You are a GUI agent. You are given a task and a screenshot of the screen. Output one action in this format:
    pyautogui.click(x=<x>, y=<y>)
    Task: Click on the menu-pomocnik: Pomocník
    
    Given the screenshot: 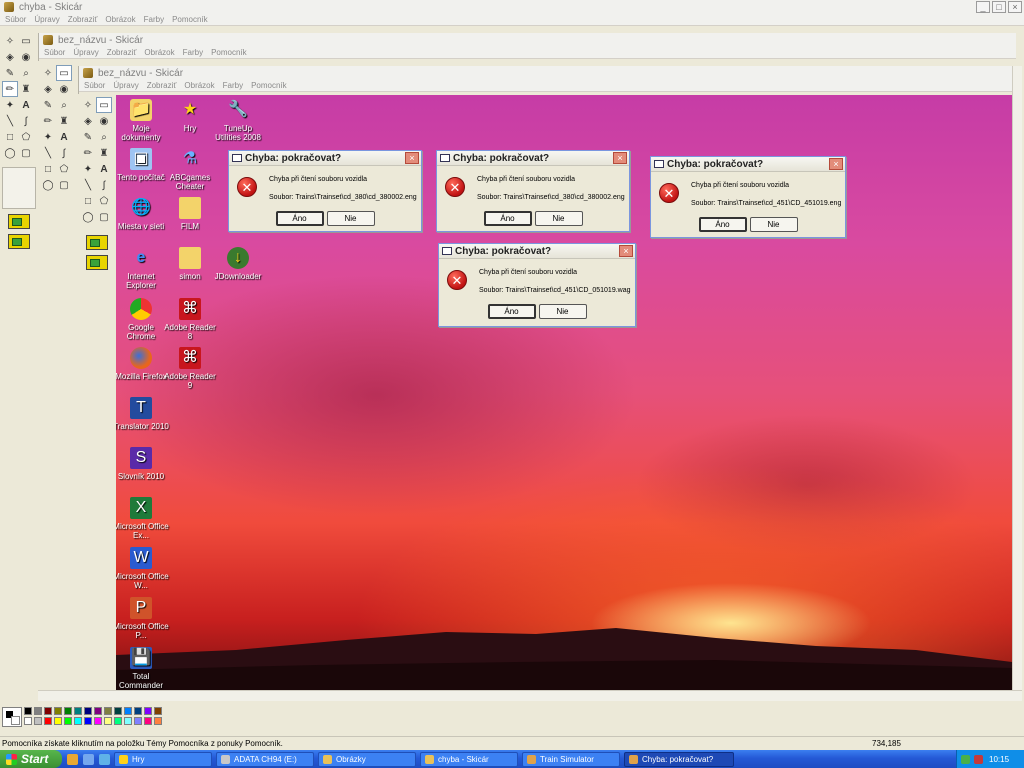 What is the action you would take?
    pyautogui.click(x=269, y=85)
    